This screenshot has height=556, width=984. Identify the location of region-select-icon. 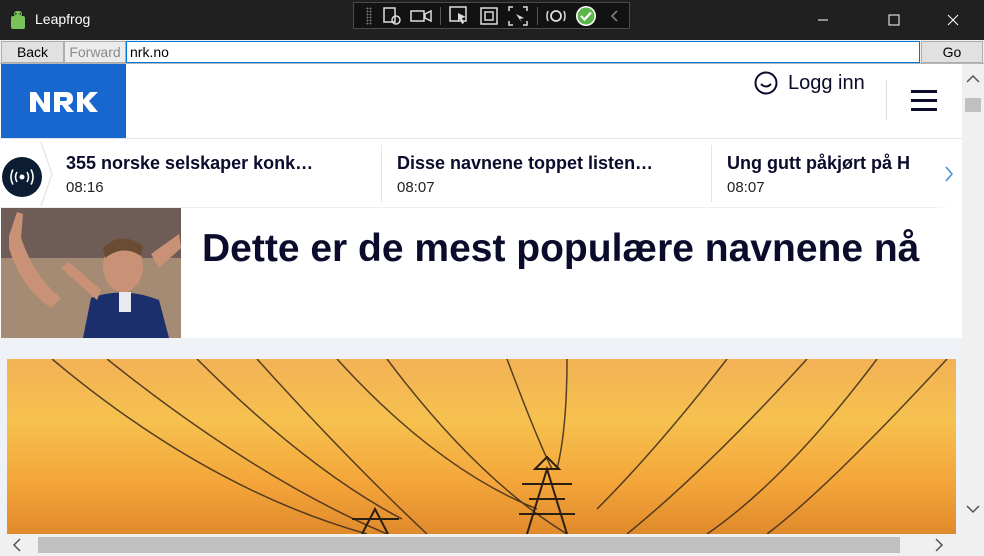
(518, 15).